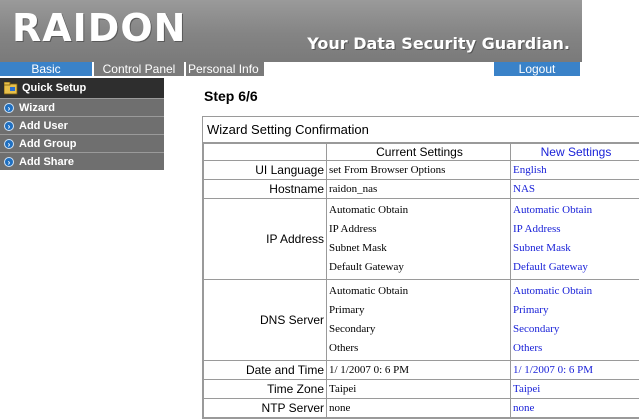 The width and height of the screenshot is (639, 419). What do you see at coordinates (37, 107) in the screenshot?
I see `sidebar-item-label: Wizard` at bounding box center [37, 107].